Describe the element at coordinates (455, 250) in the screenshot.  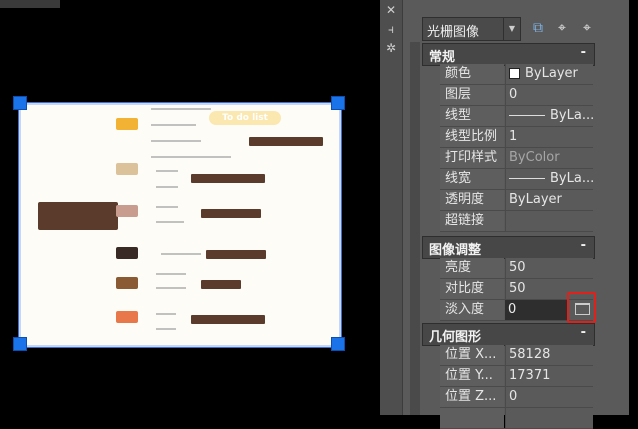
I see `section-title: 图像调整` at that location.